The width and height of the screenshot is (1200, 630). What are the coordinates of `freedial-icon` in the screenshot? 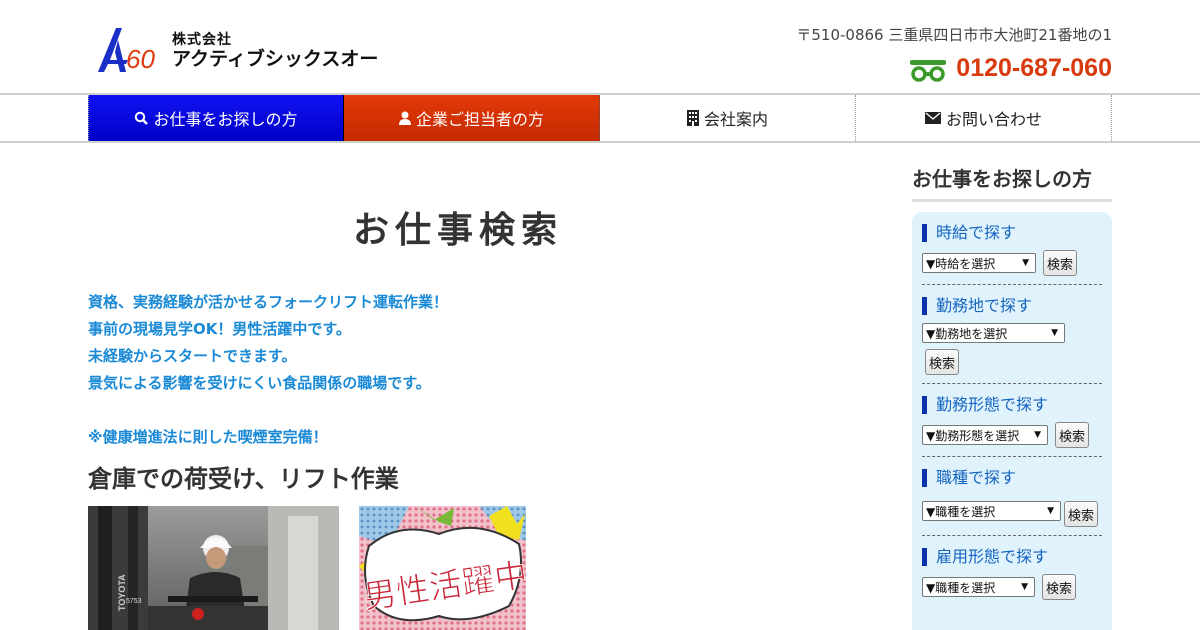 It's located at (928, 70).